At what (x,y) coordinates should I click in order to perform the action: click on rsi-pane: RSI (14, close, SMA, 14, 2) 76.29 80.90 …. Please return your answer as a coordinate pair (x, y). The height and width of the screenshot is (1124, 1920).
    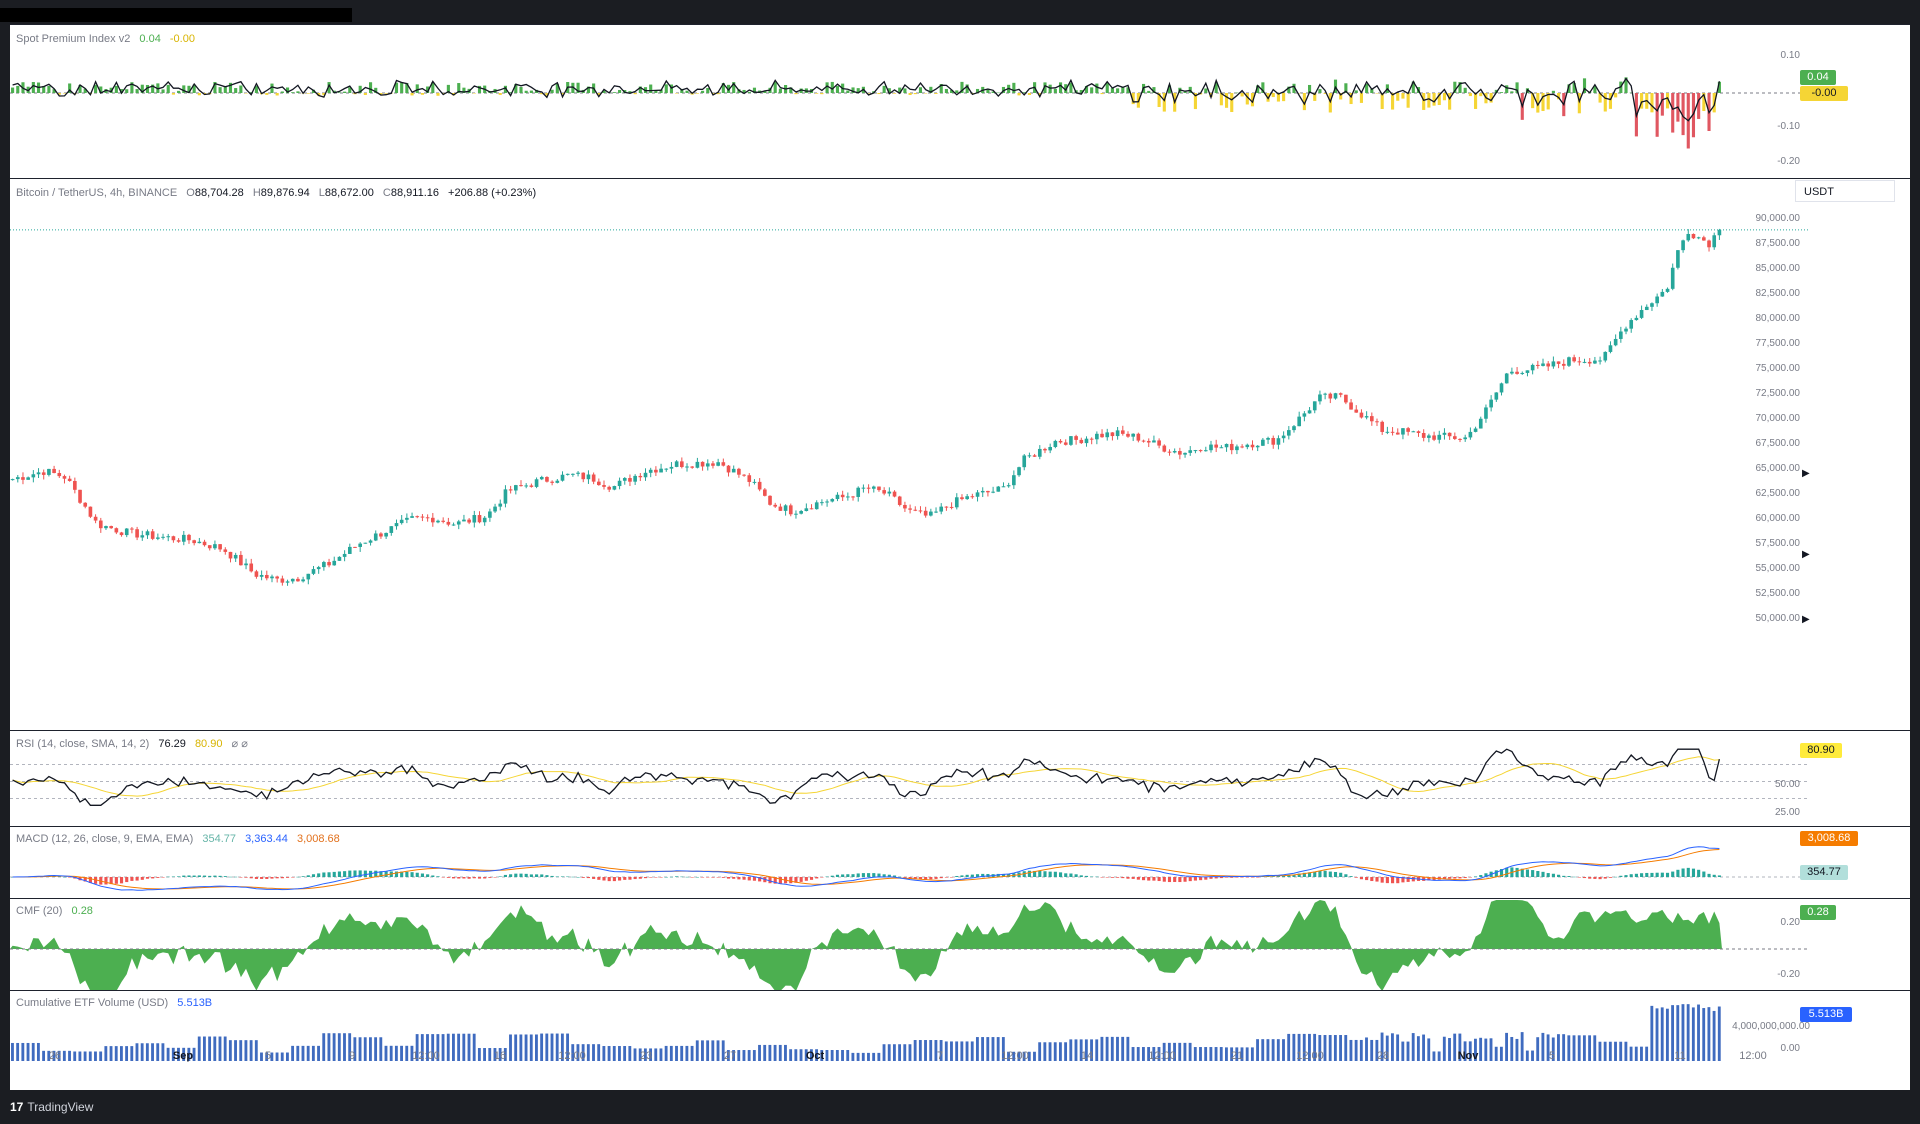
    Looking at the image, I should click on (960, 778).